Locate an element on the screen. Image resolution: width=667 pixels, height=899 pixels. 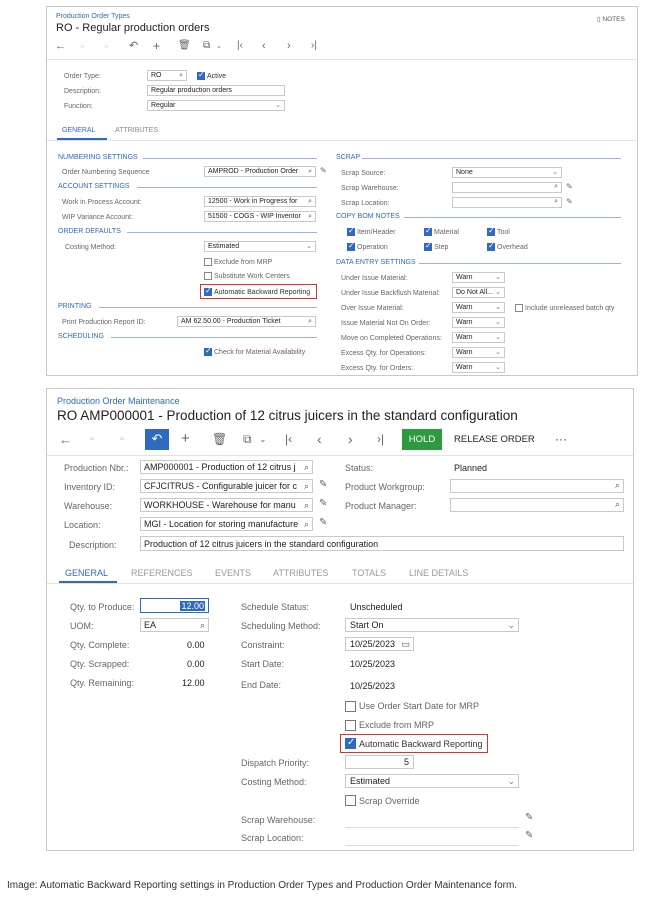
check-material-checkbox is located at coordinates (208, 351).